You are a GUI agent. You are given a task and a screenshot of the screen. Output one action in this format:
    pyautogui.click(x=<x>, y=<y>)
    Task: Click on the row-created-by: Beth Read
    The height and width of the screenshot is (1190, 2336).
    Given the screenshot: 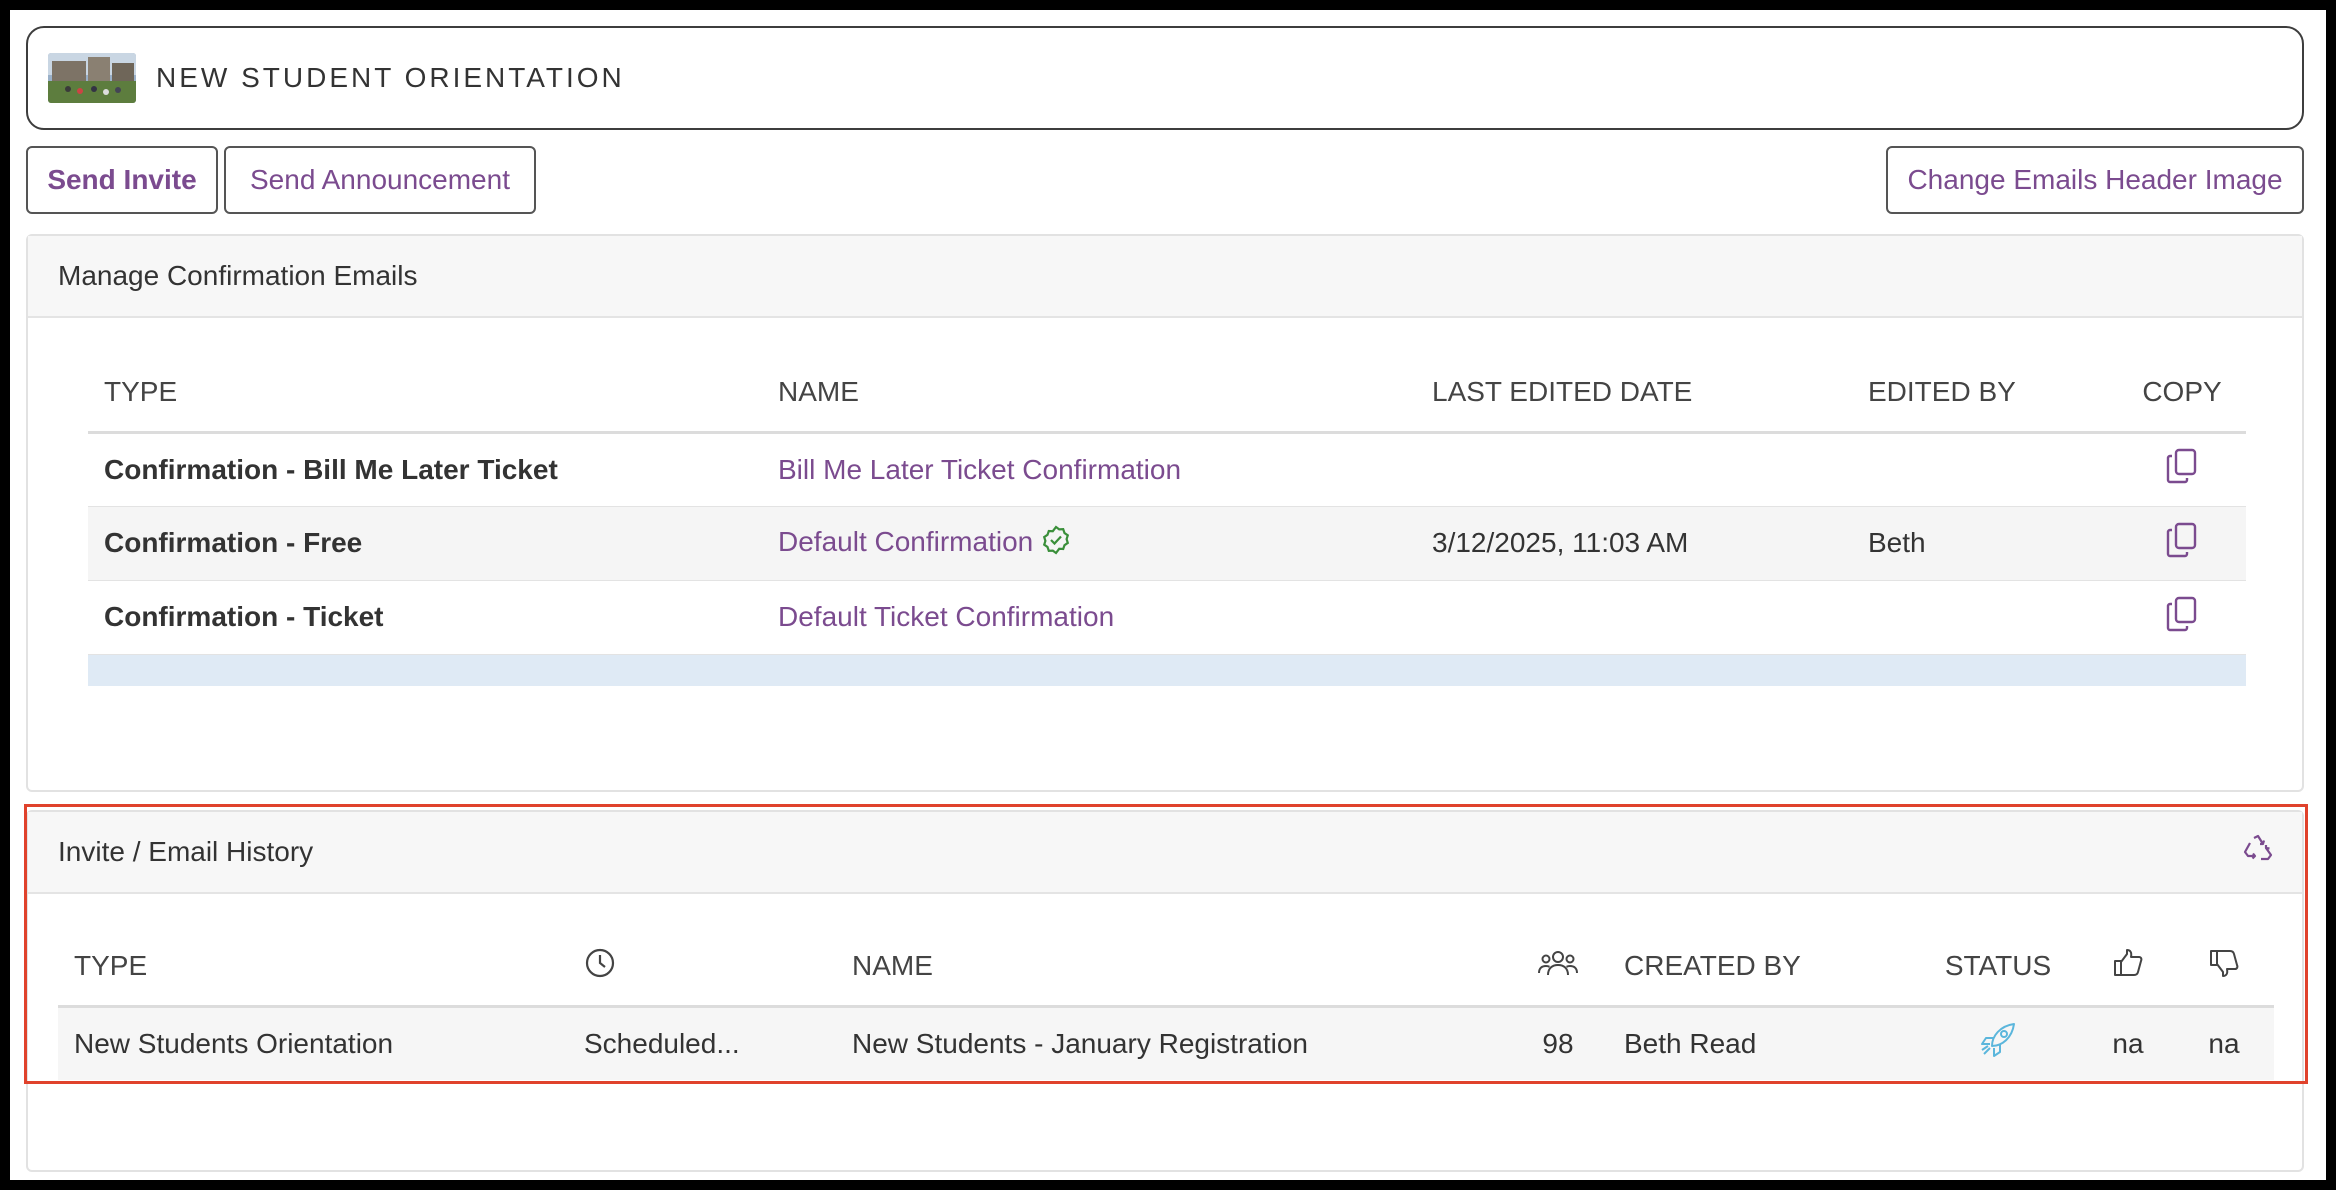 What is the action you would take?
    pyautogui.click(x=1761, y=1043)
    